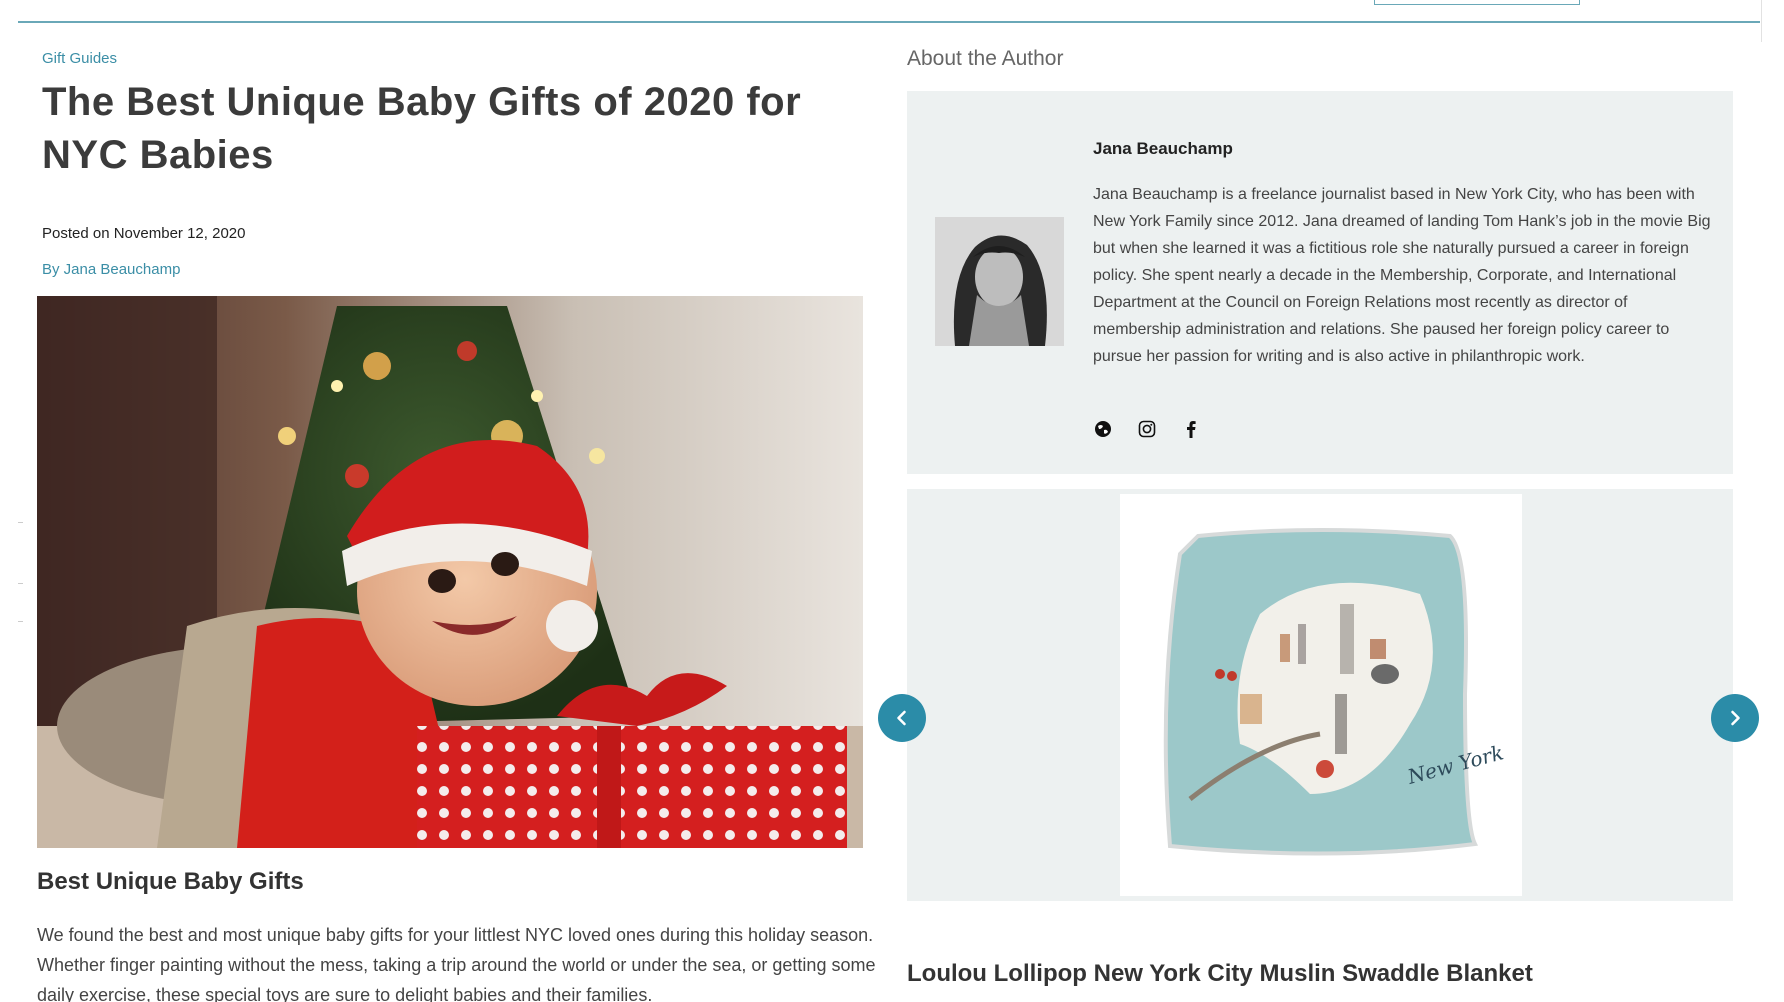 The width and height of the screenshot is (1784, 1002). What do you see at coordinates (111, 269) in the screenshot?
I see `author-byline-link: By Jana Beauchamp` at bounding box center [111, 269].